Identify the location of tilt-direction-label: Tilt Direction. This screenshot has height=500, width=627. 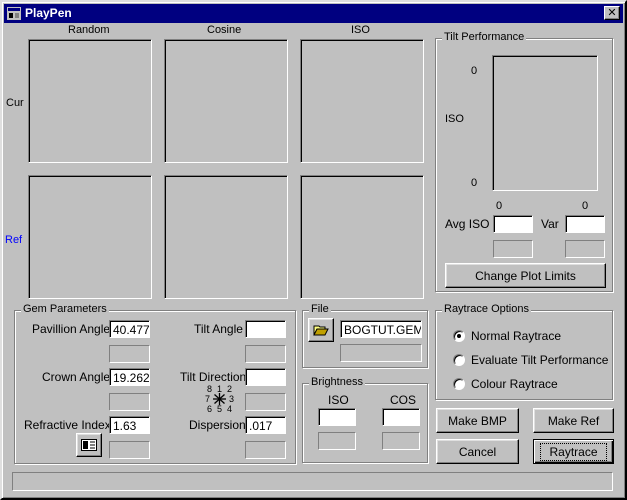
(213, 377).